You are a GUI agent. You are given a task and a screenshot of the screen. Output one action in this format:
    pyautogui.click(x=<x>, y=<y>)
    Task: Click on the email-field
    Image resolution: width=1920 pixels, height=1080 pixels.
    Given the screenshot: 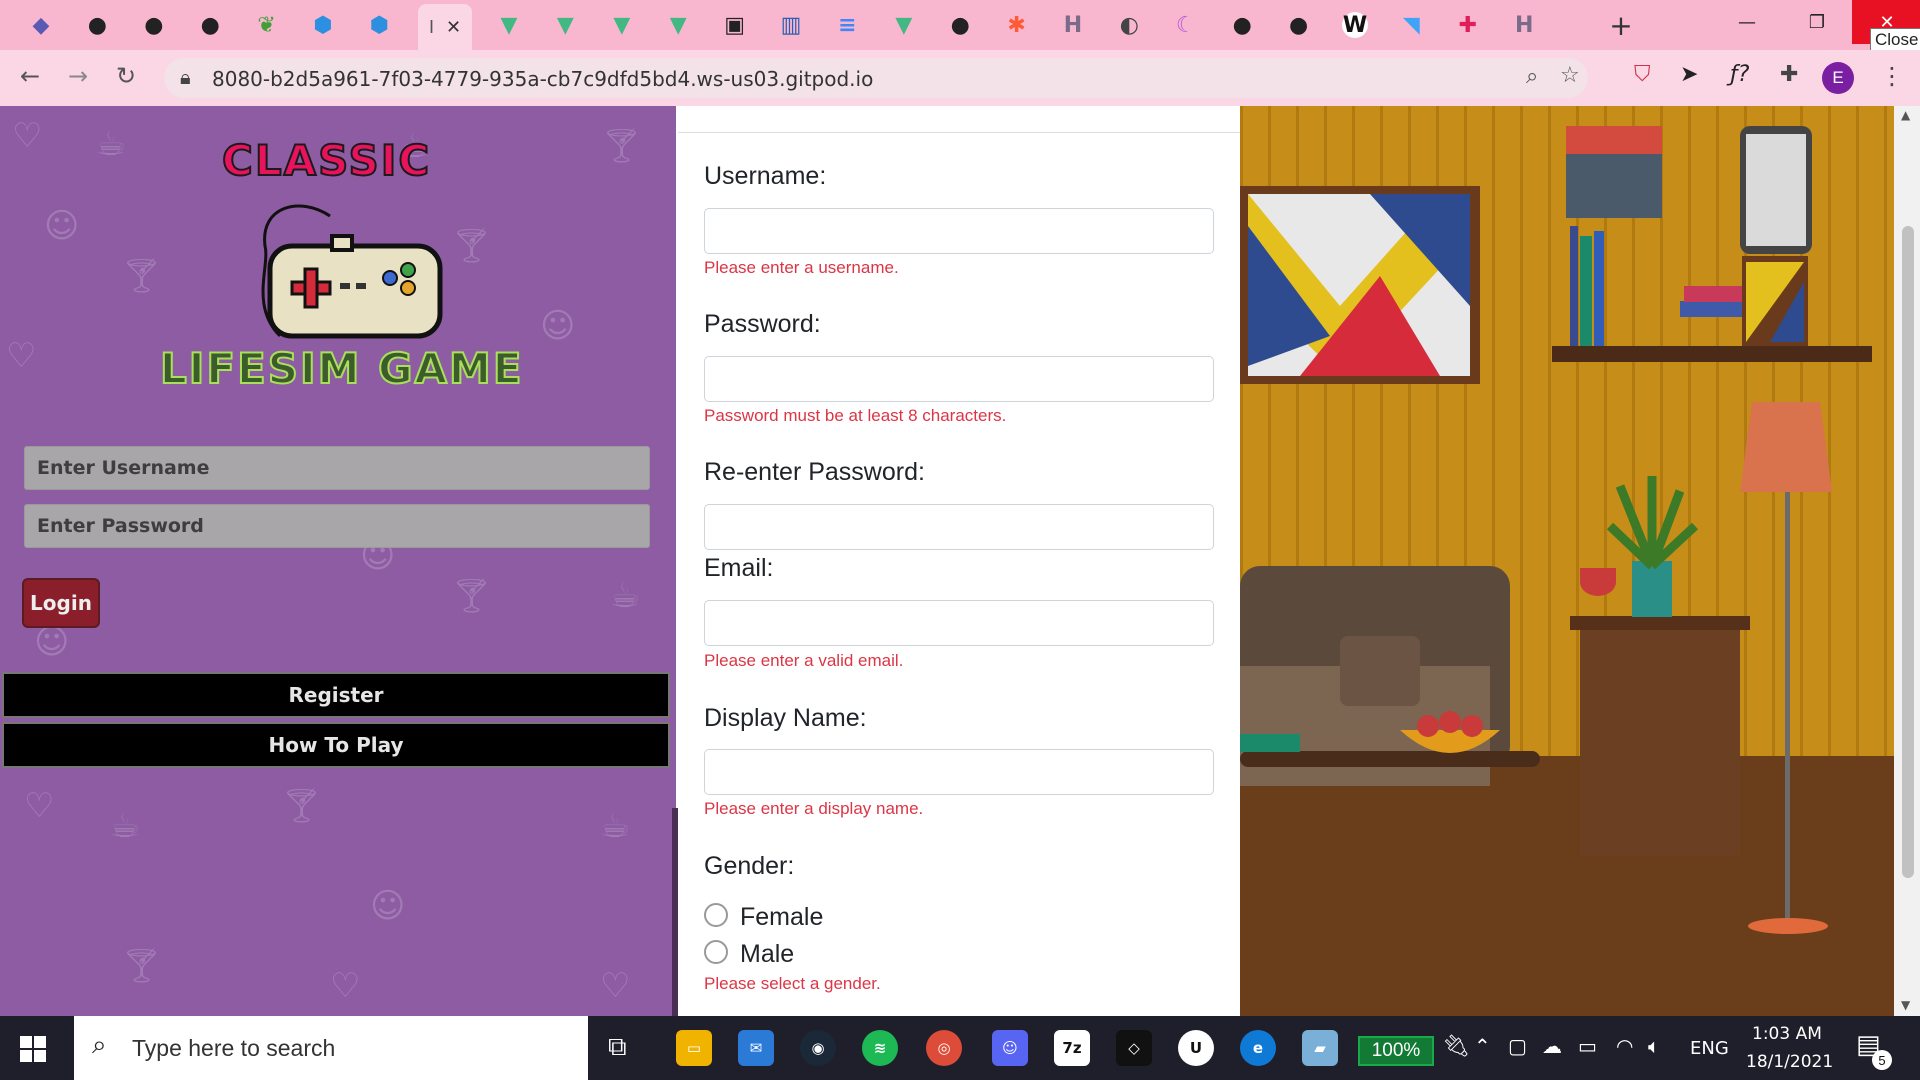 What is the action you would take?
    pyautogui.click(x=959, y=623)
    